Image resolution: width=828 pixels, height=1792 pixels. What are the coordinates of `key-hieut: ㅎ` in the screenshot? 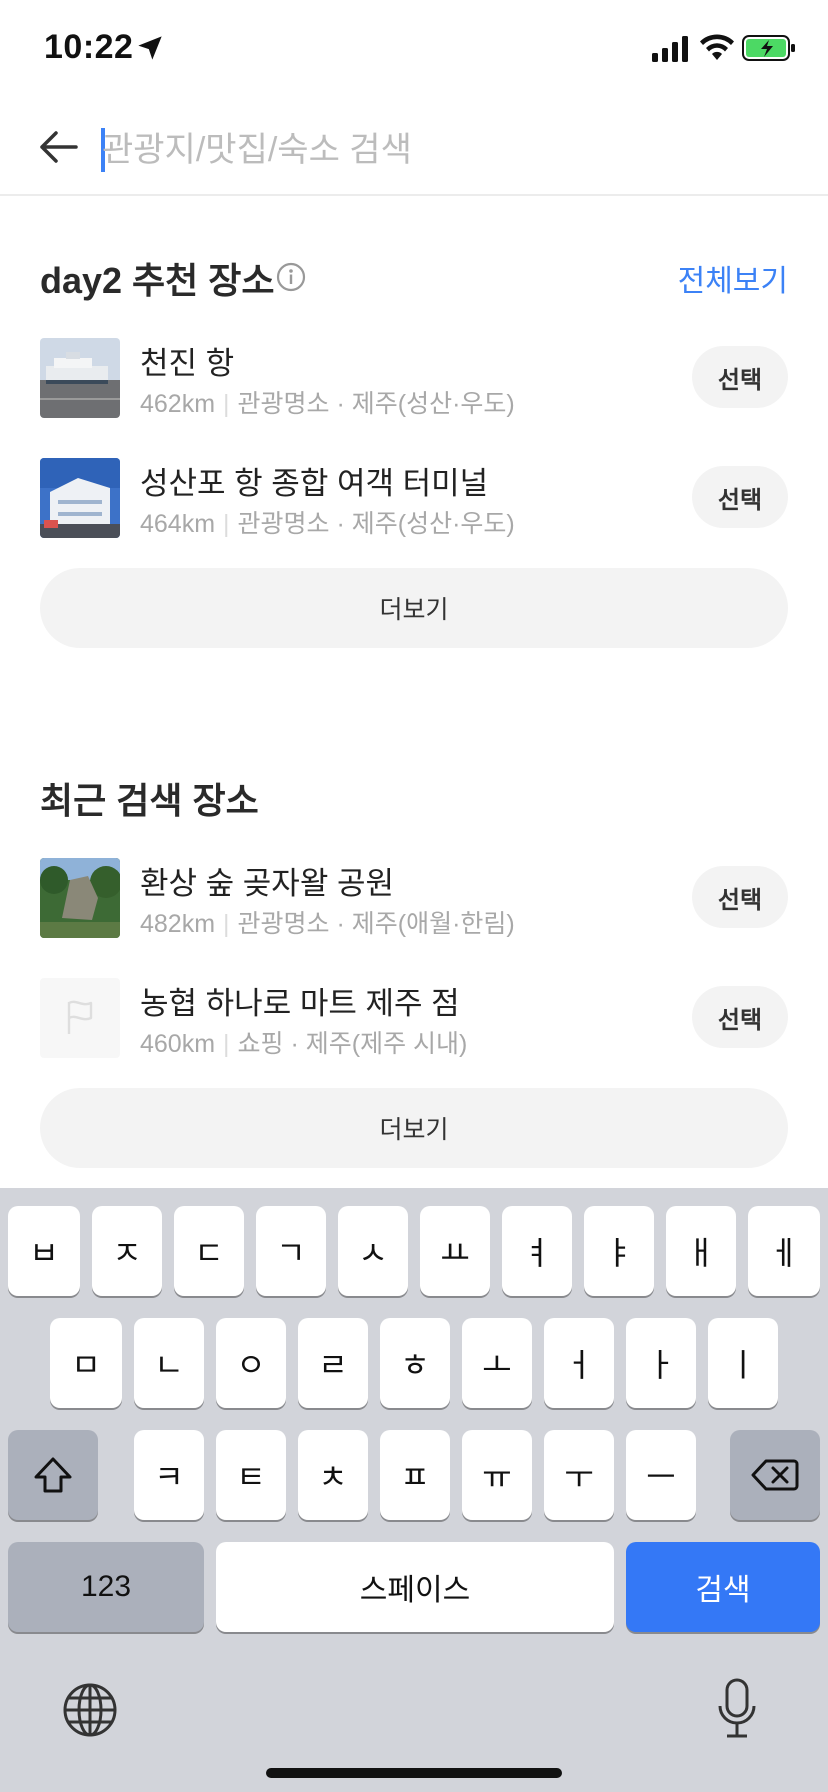 It's located at (415, 1363).